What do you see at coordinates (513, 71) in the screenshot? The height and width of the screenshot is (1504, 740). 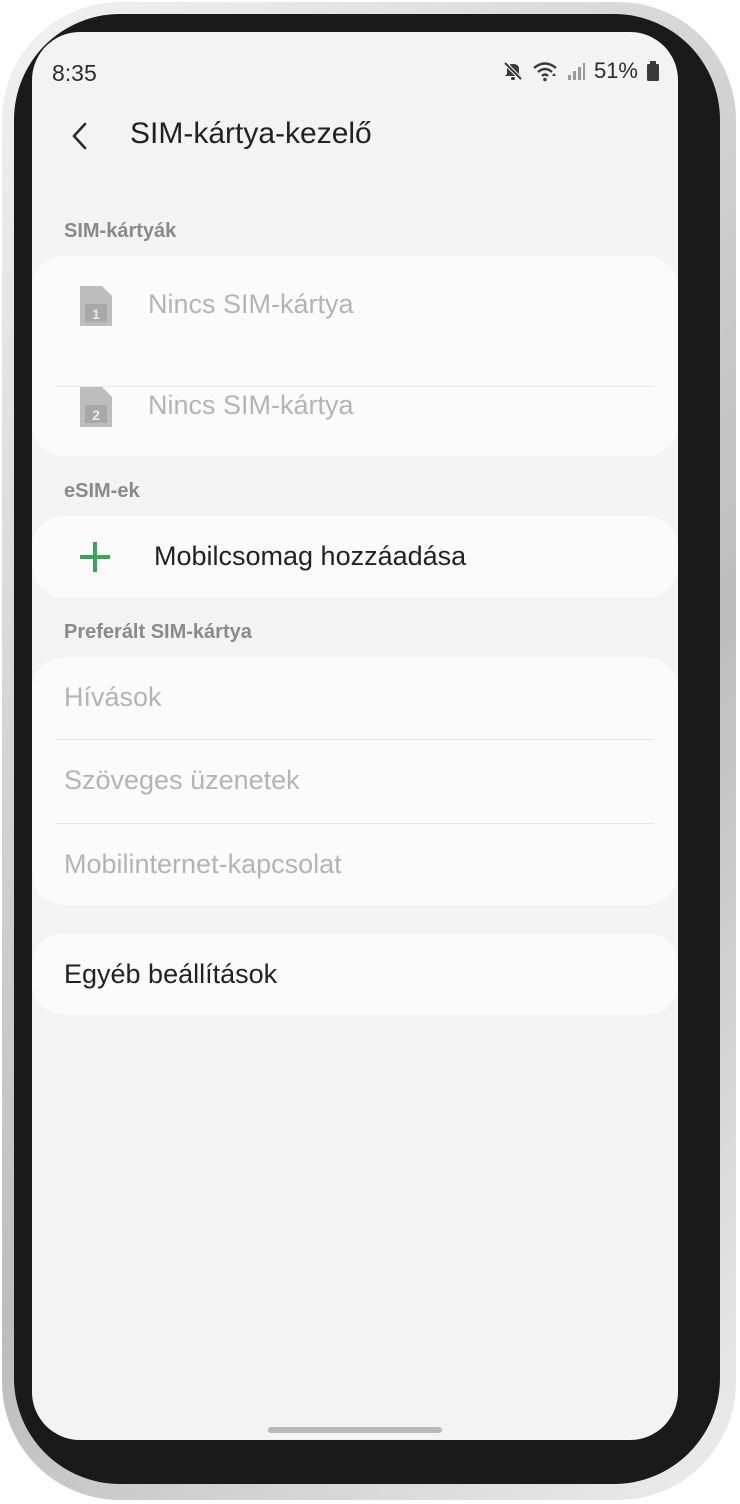 I see `mute-icon` at bounding box center [513, 71].